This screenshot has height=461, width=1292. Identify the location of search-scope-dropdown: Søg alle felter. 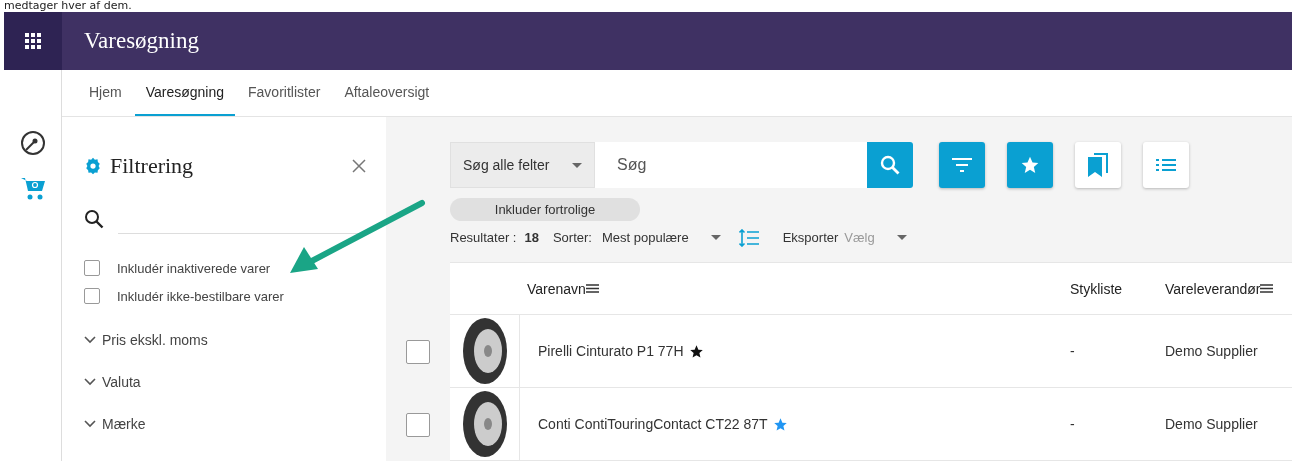
(522, 165).